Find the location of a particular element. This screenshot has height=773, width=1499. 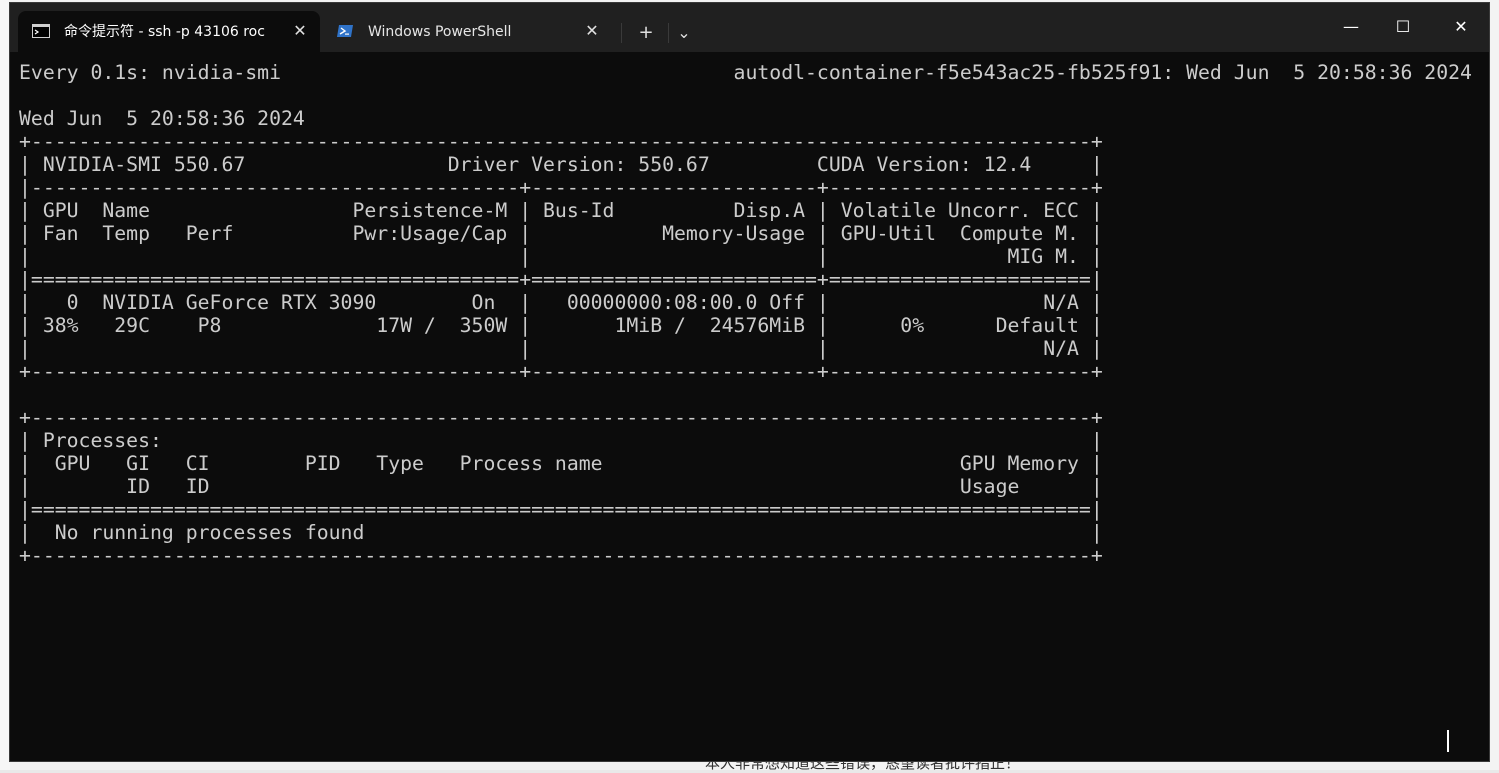

tab-title: 命令提示符 - ssh -p 43106 roc is located at coordinates (164, 32).